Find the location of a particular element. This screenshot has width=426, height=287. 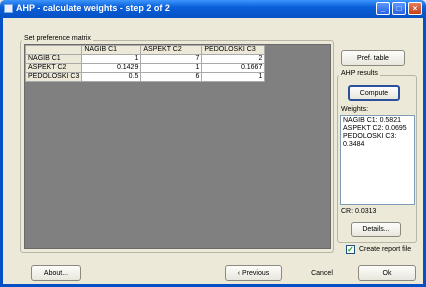

row-header: PEDOLOSKI C3 is located at coordinates (53, 77).